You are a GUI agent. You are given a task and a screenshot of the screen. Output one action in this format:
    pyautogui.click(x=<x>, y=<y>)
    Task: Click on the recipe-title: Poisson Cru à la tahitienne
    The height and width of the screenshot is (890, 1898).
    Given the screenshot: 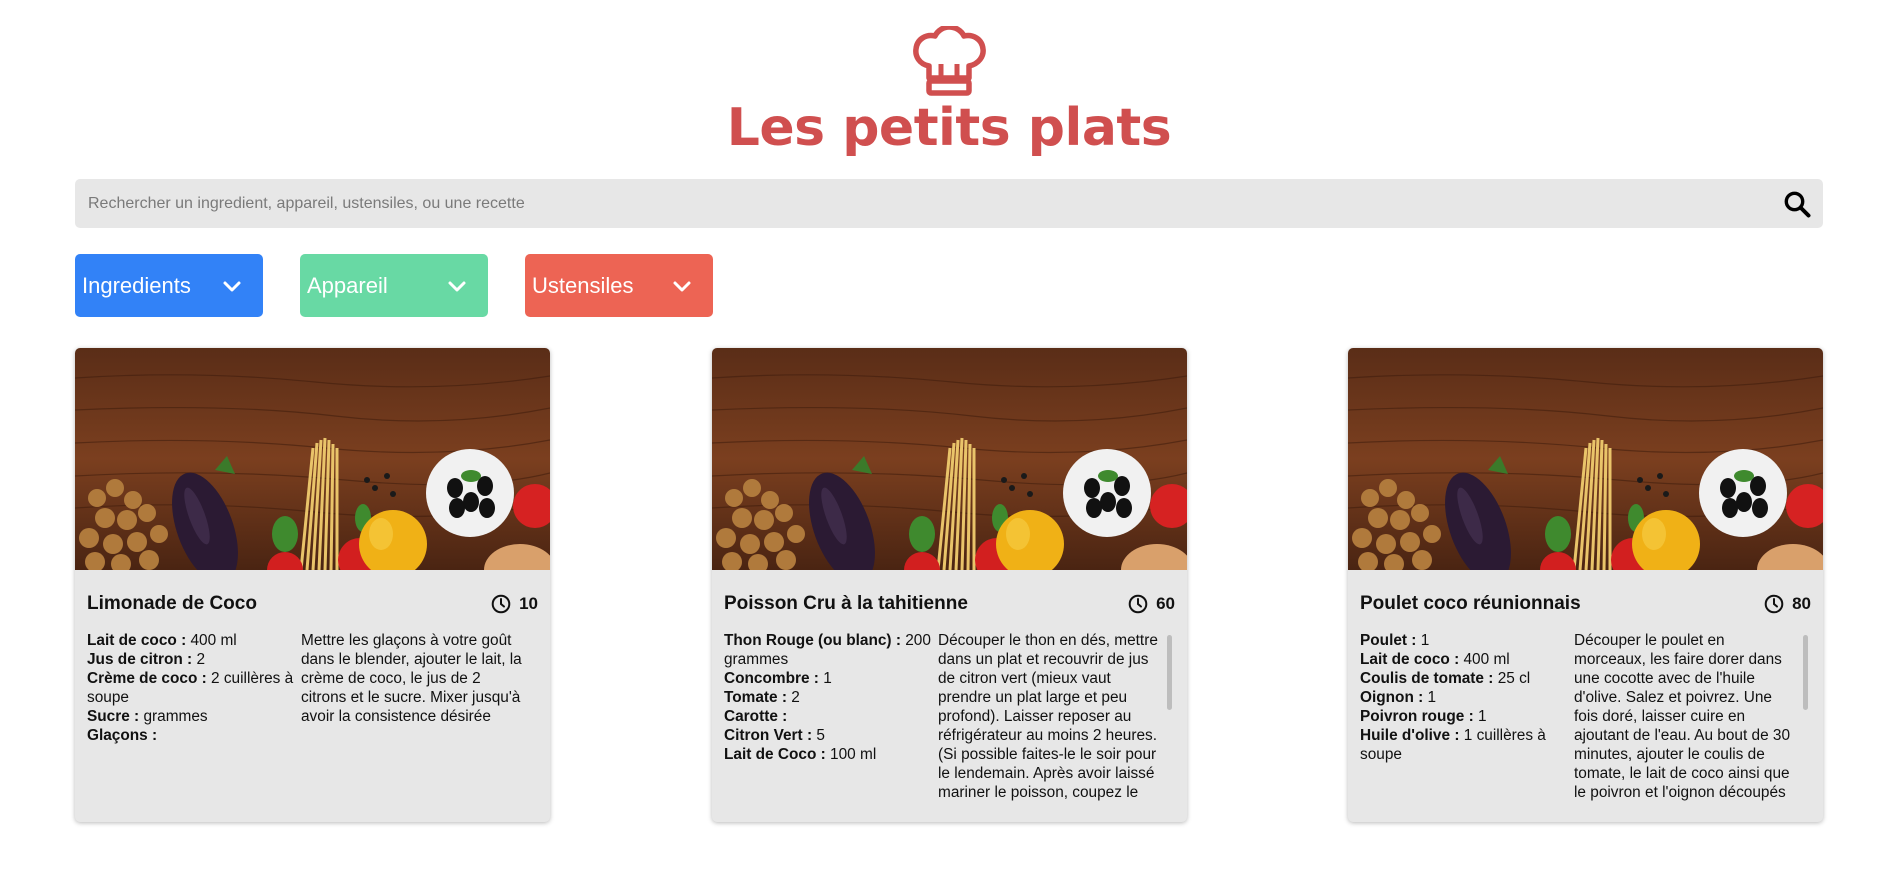 What is the action you would take?
    pyautogui.click(x=846, y=603)
    